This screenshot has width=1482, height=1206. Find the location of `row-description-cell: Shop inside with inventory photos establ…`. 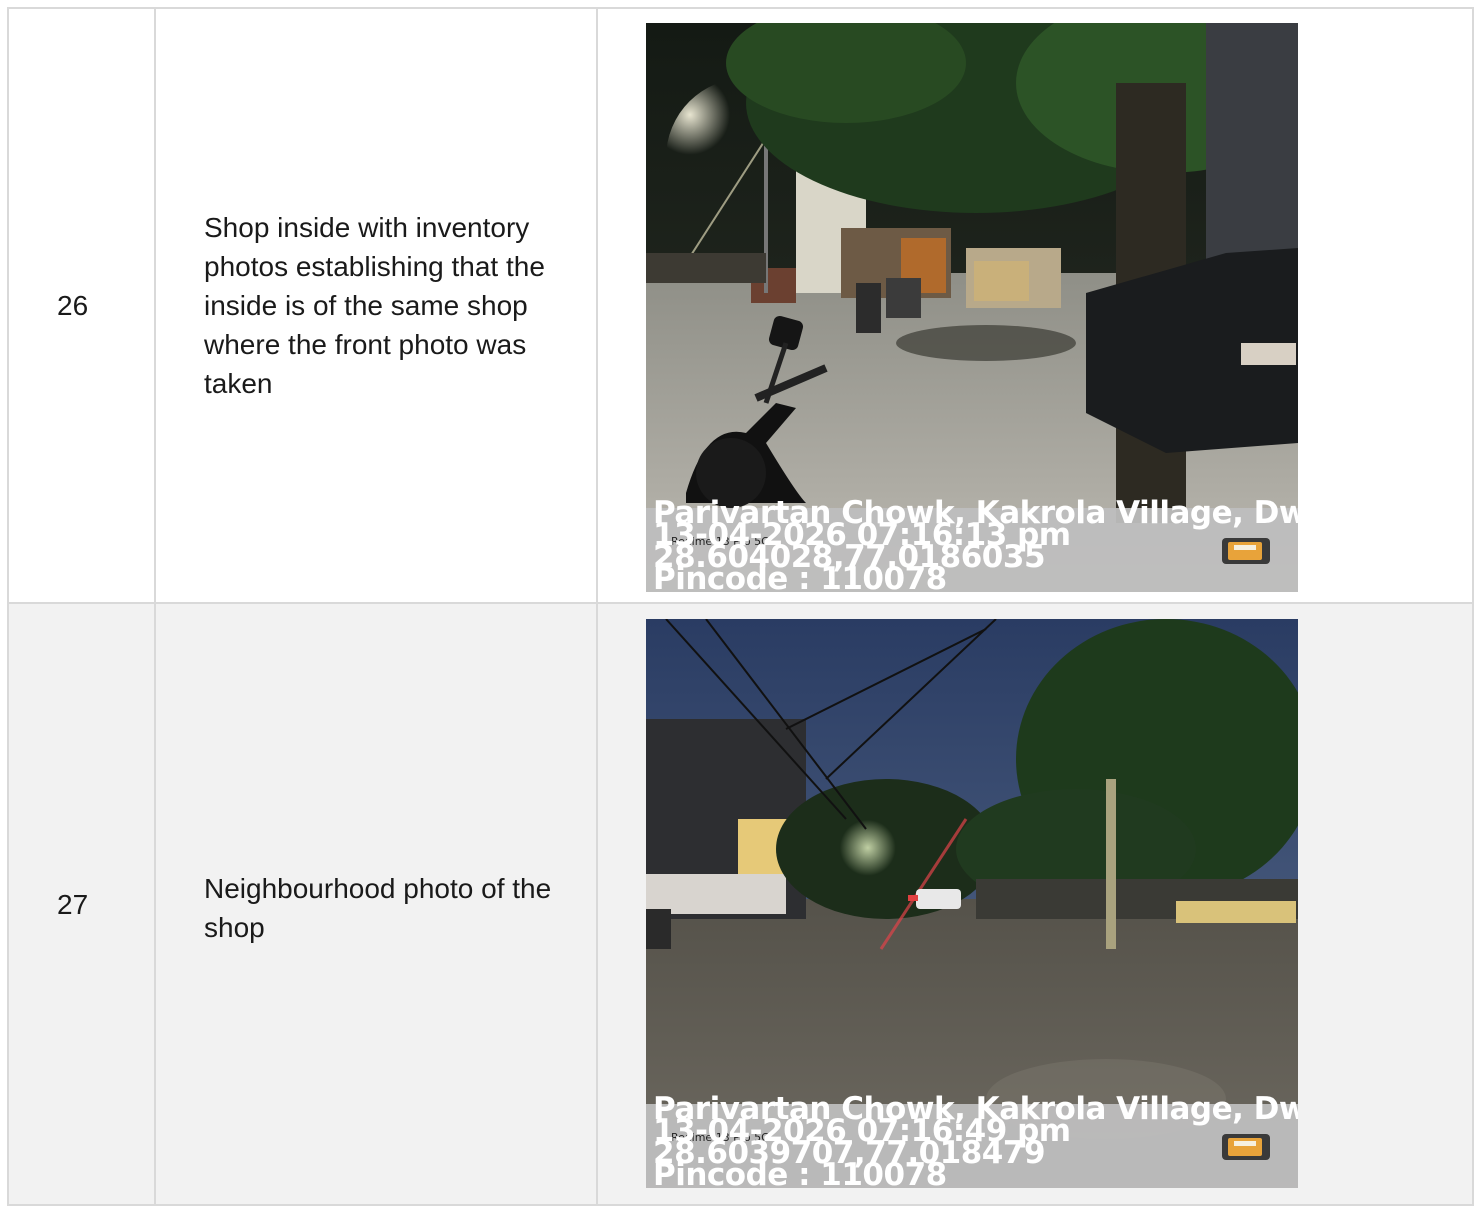

row-description-cell: Shop inside with inventory photos establ… is located at coordinates (376, 305).